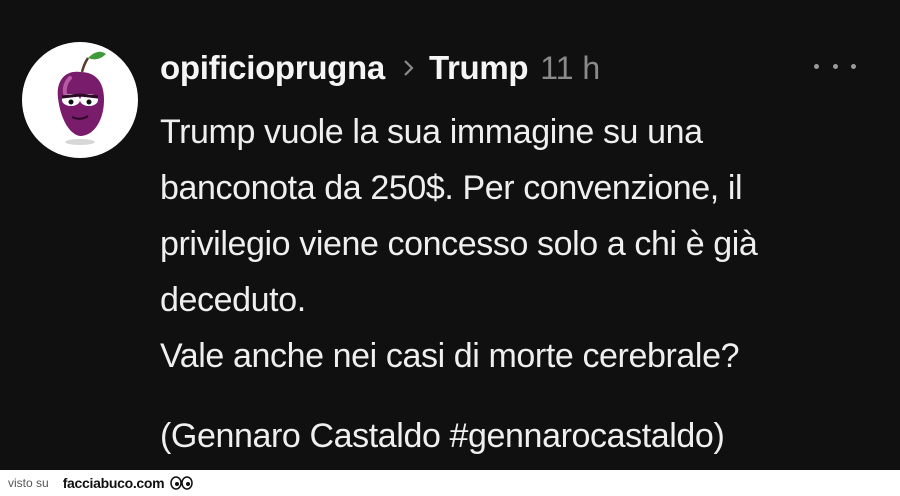  I want to click on chevron-right-icon, so click(409, 68).